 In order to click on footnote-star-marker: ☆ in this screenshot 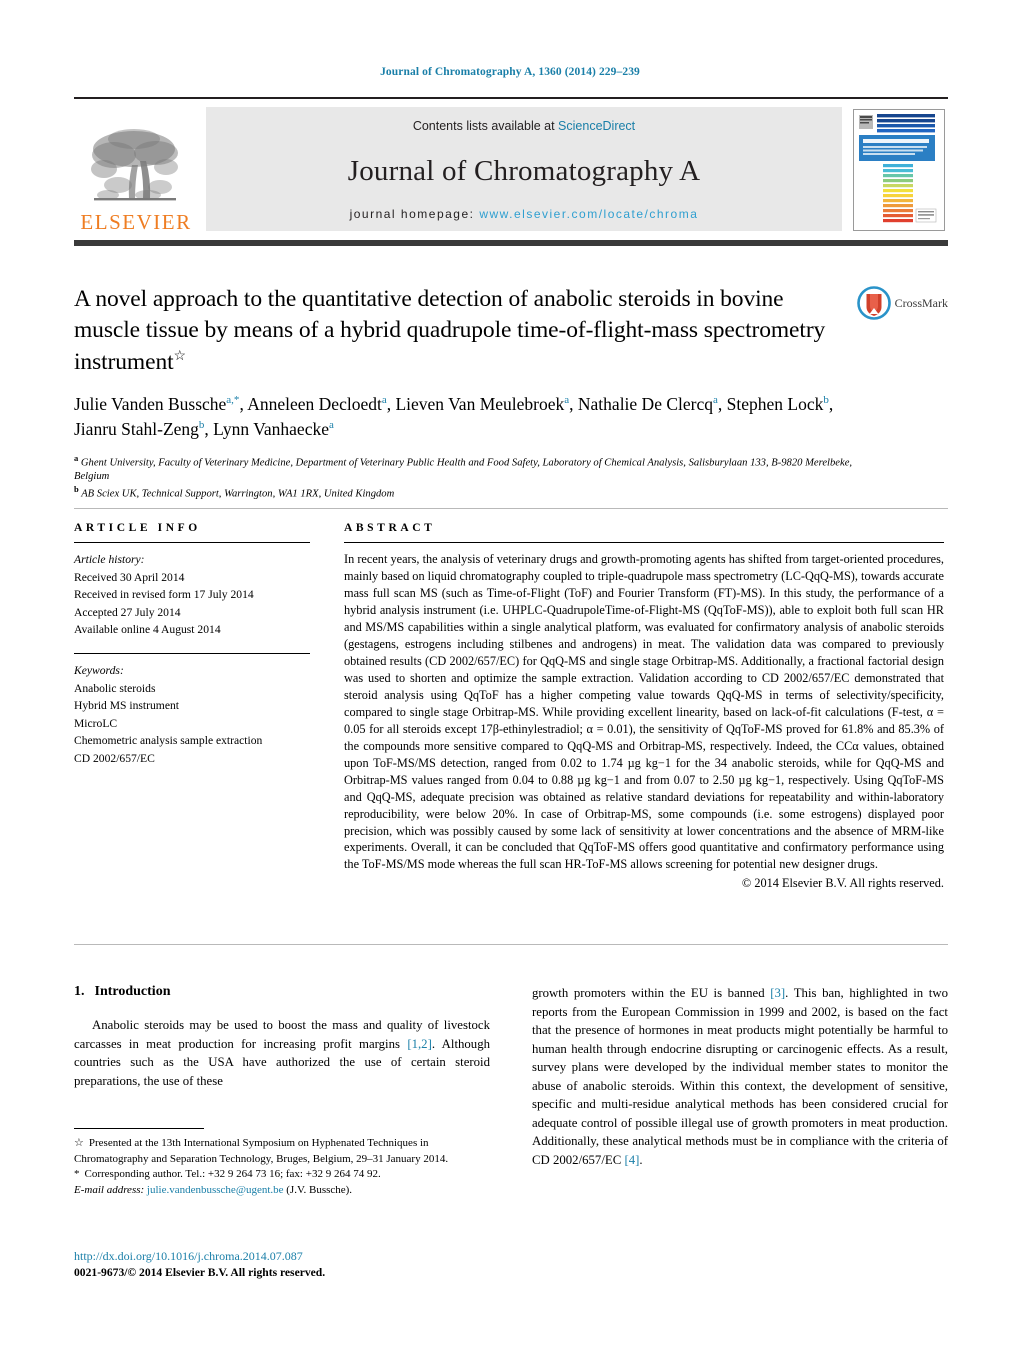, I will do `click(79, 1143)`.